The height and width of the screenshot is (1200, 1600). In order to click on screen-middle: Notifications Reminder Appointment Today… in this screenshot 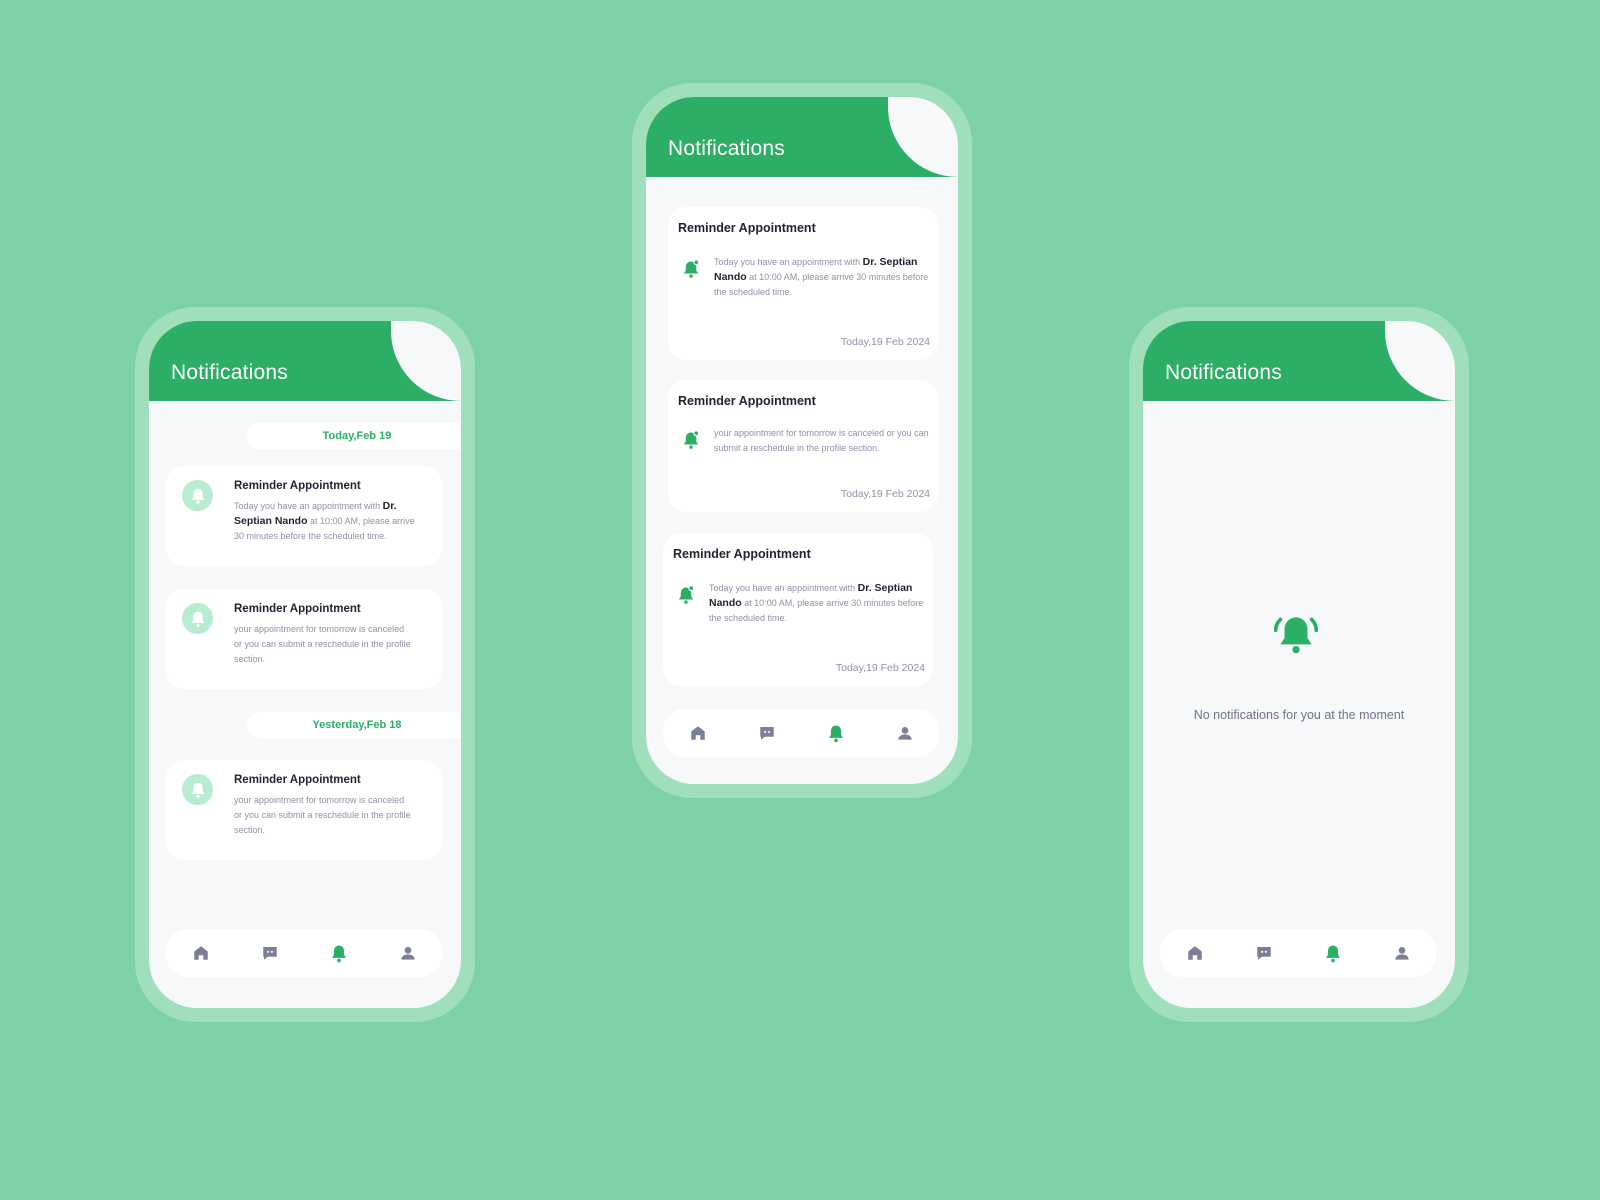, I will do `click(802, 440)`.